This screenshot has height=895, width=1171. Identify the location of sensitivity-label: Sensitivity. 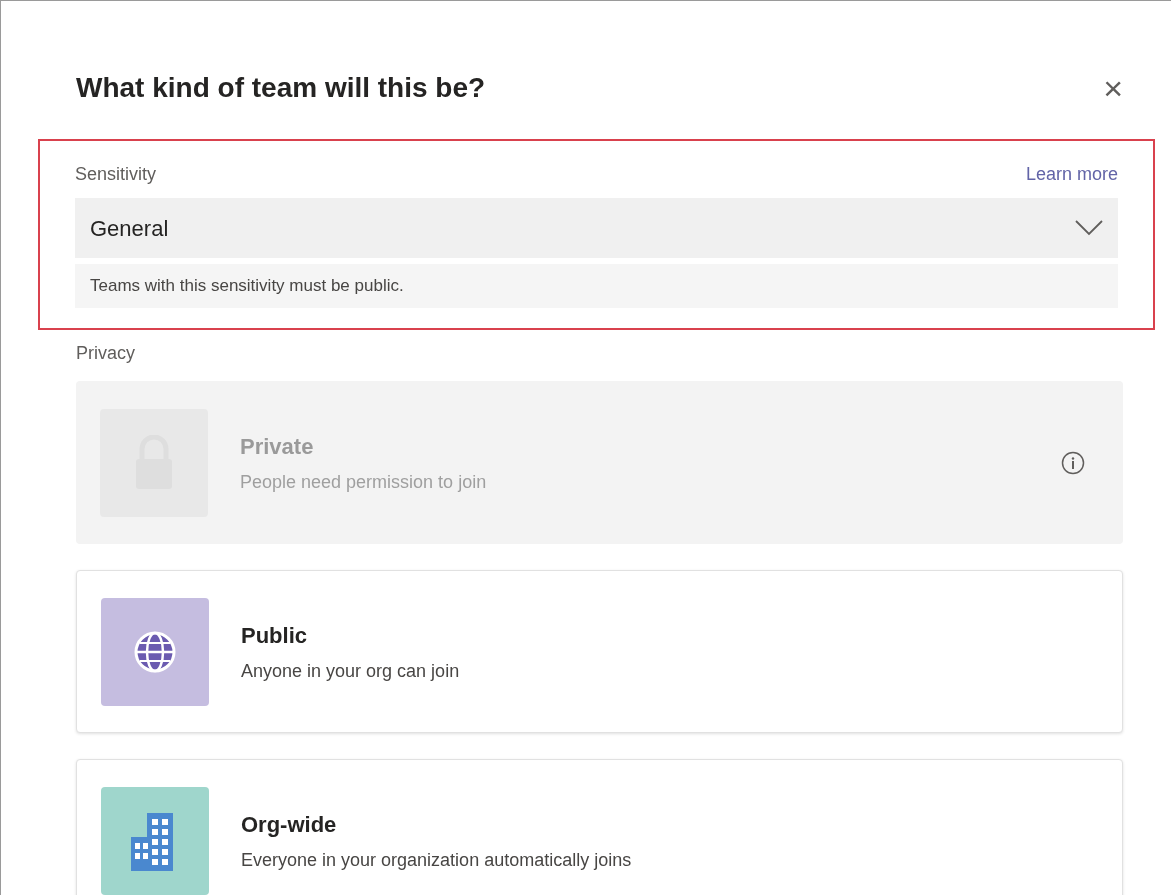
(116, 174).